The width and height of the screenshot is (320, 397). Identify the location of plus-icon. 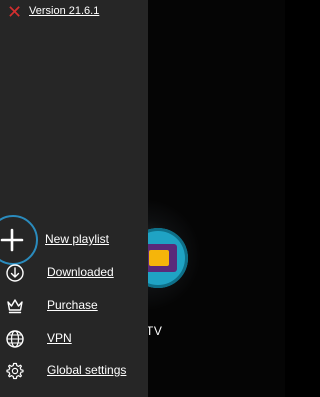
(12, 240).